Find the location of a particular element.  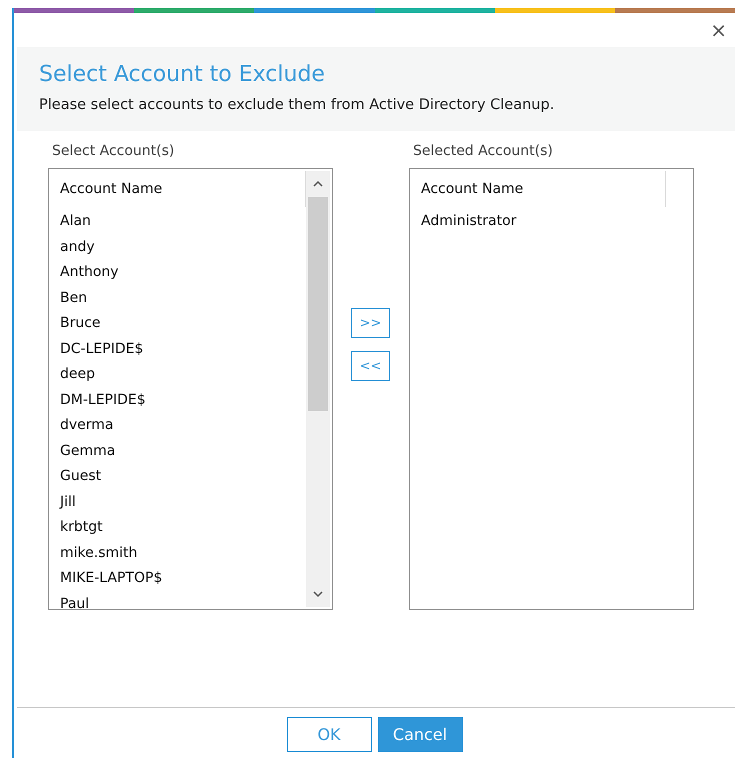

list-label: Select Account(s) is located at coordinates (114, 151).